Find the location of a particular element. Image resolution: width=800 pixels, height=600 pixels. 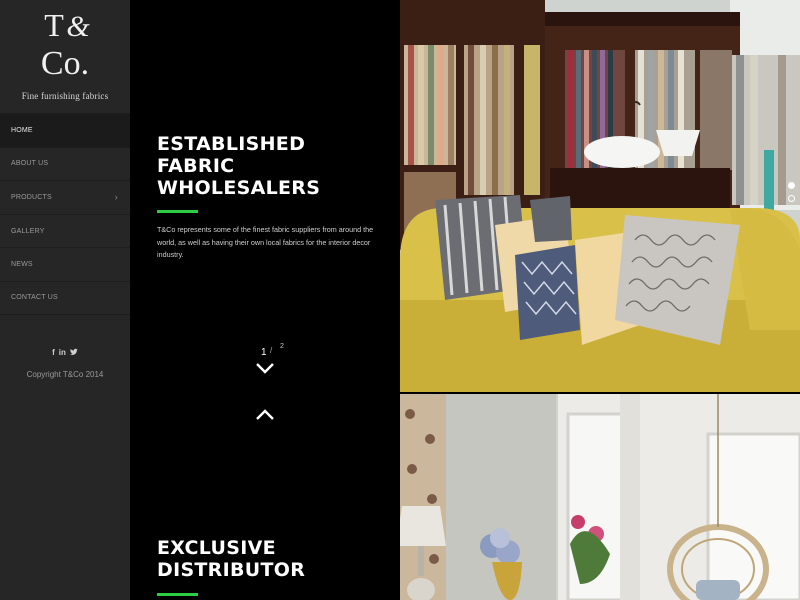

slide-current: 1 is located at coordinates (264, 352).